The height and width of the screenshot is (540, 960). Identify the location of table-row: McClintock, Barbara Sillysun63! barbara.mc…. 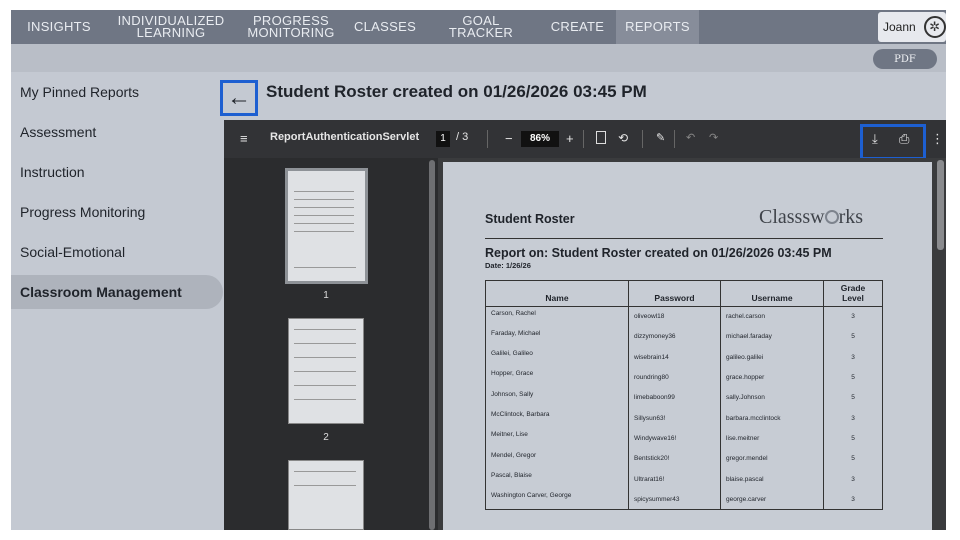
(684, 418).